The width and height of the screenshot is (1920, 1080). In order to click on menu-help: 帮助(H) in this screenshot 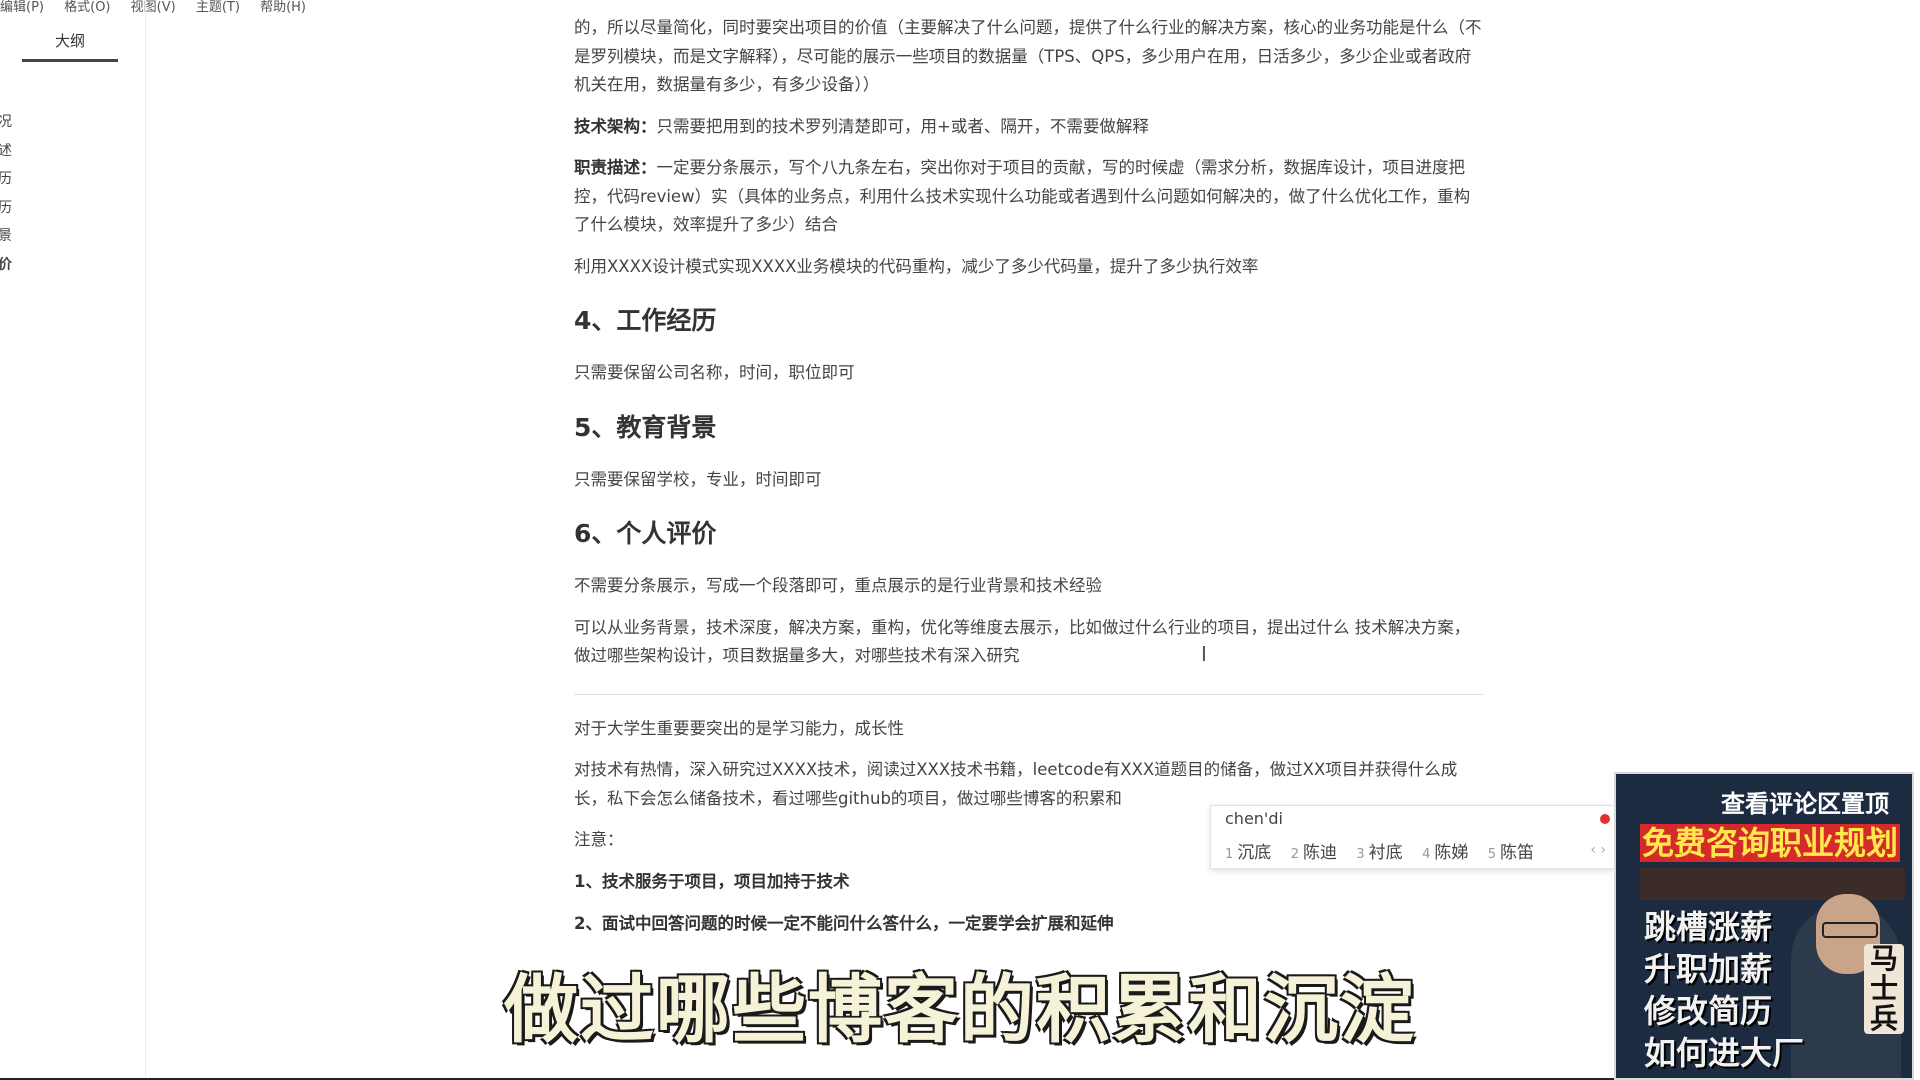, I will do `click(283, 7)`.